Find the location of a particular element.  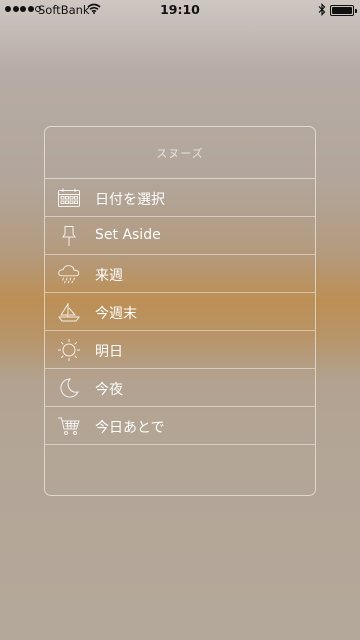

menu-item-next-week: 来週 is located at coordinates (180, 274).